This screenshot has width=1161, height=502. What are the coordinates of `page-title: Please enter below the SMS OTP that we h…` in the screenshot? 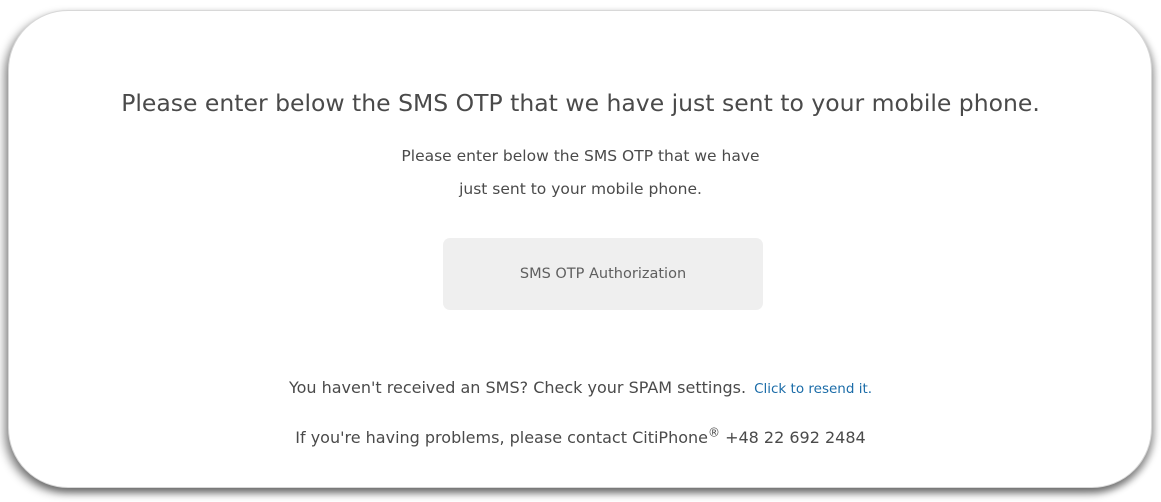 It's located at (580, 103).